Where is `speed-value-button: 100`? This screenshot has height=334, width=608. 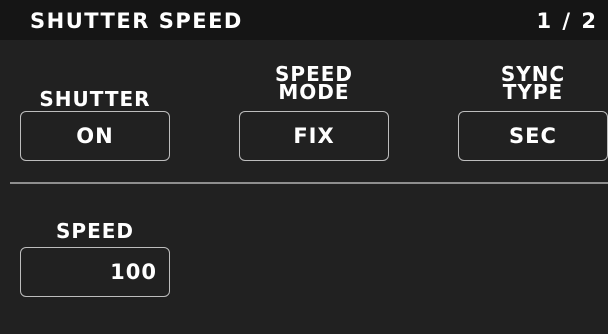
speed-value-button: 100 is located at coordinates (95, 272).